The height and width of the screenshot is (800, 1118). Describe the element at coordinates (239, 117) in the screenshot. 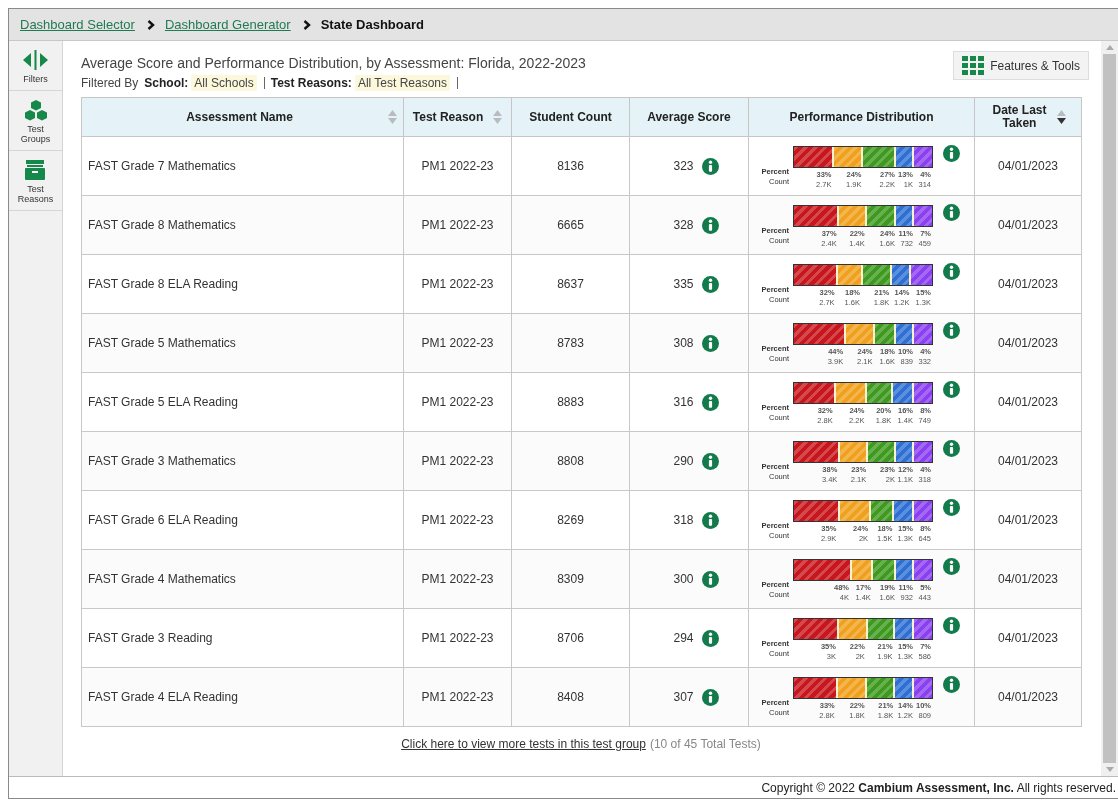

I see `column-header: Assessment Name` at that location.